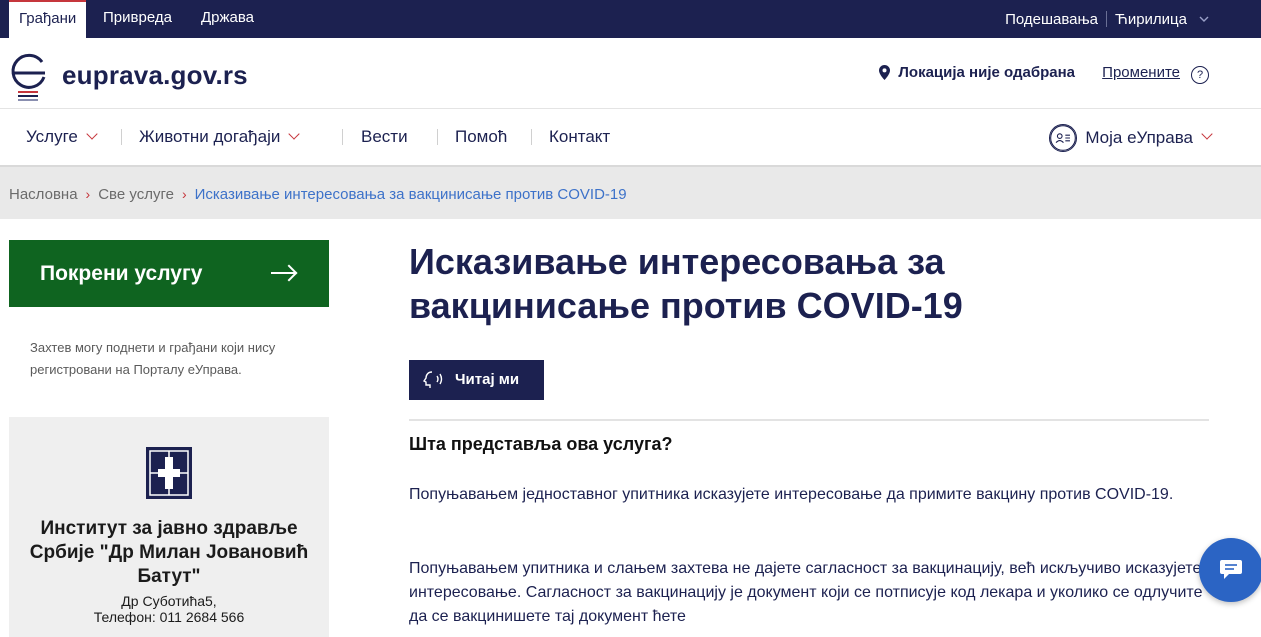  What do you see at coordinates (136, 194) in the screenshot?
I see `breadcrumb-all-services: Све услуге` at bounding box center [136, 194].